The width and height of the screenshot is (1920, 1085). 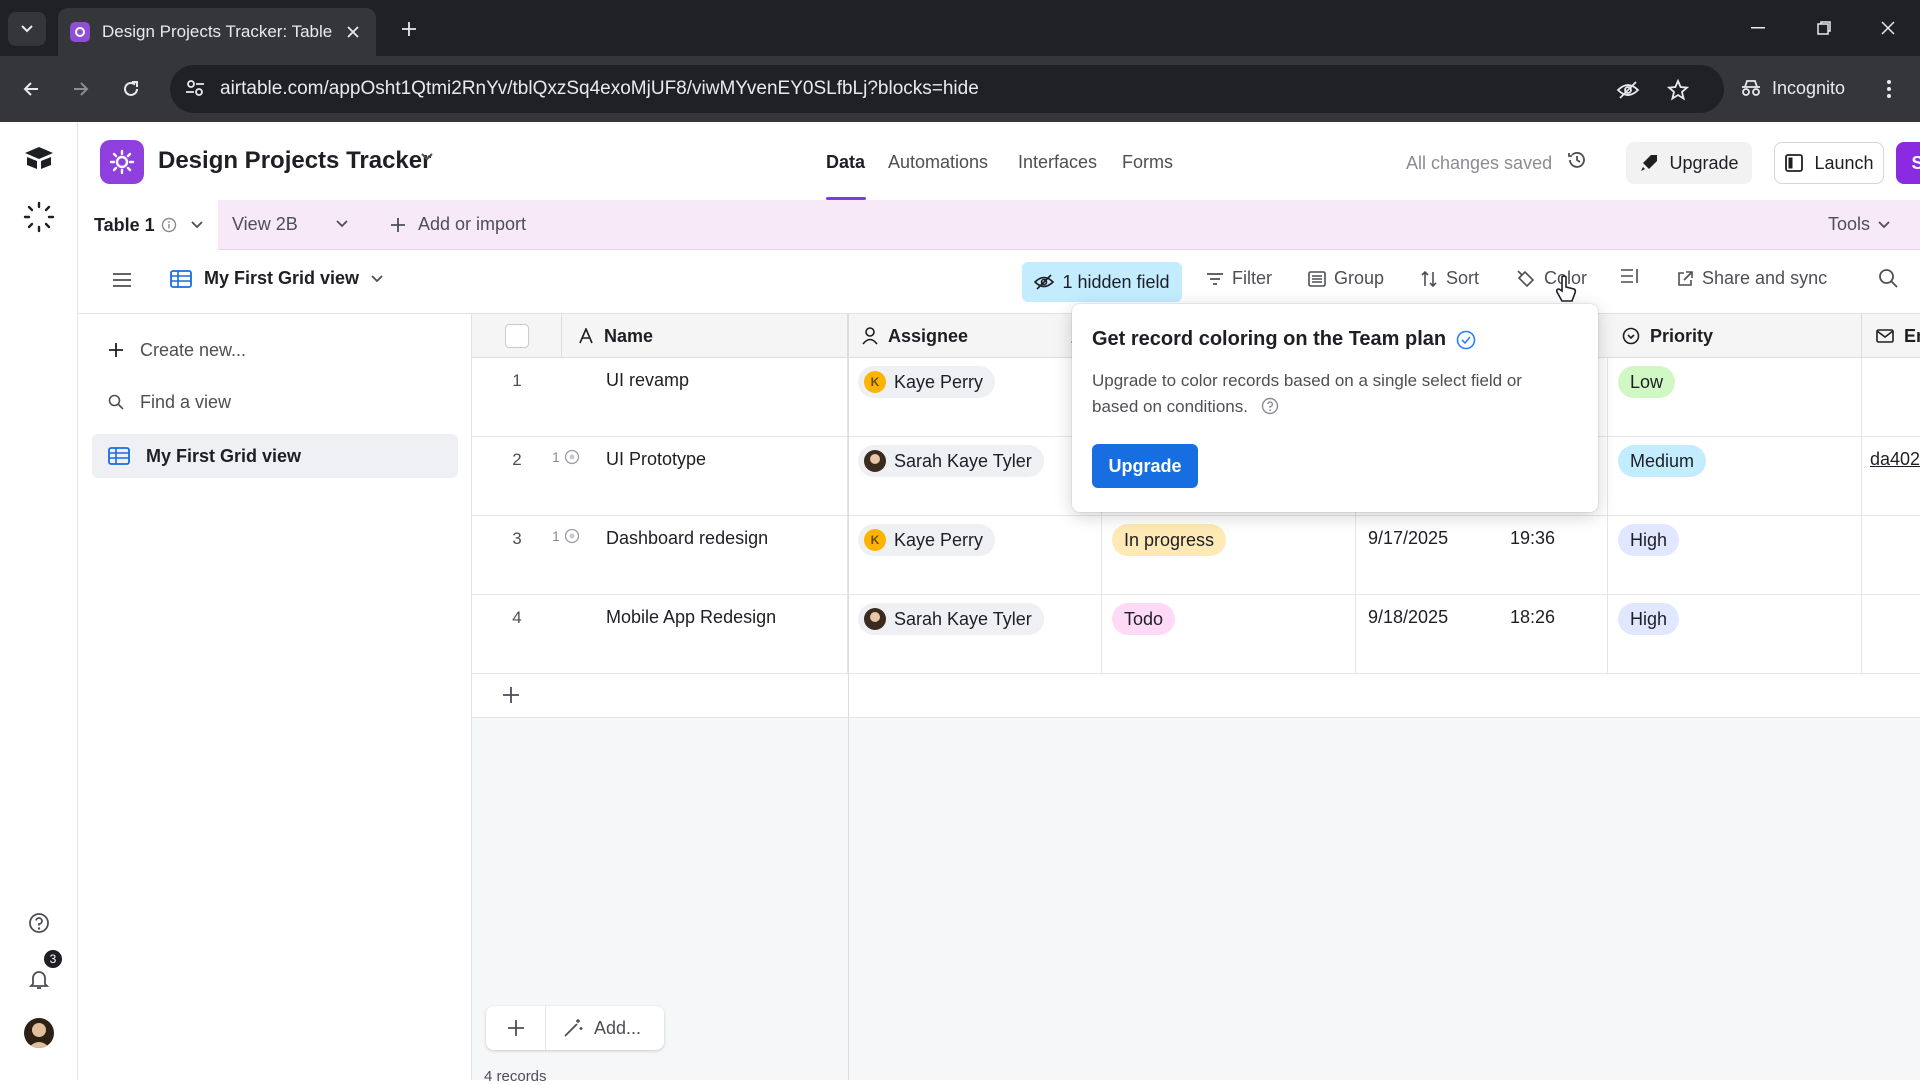 What do you see at coordinates (42, 973) in the screenshot?
I see `notifications-bell-icon: 3` at bounding box center [42, 973].